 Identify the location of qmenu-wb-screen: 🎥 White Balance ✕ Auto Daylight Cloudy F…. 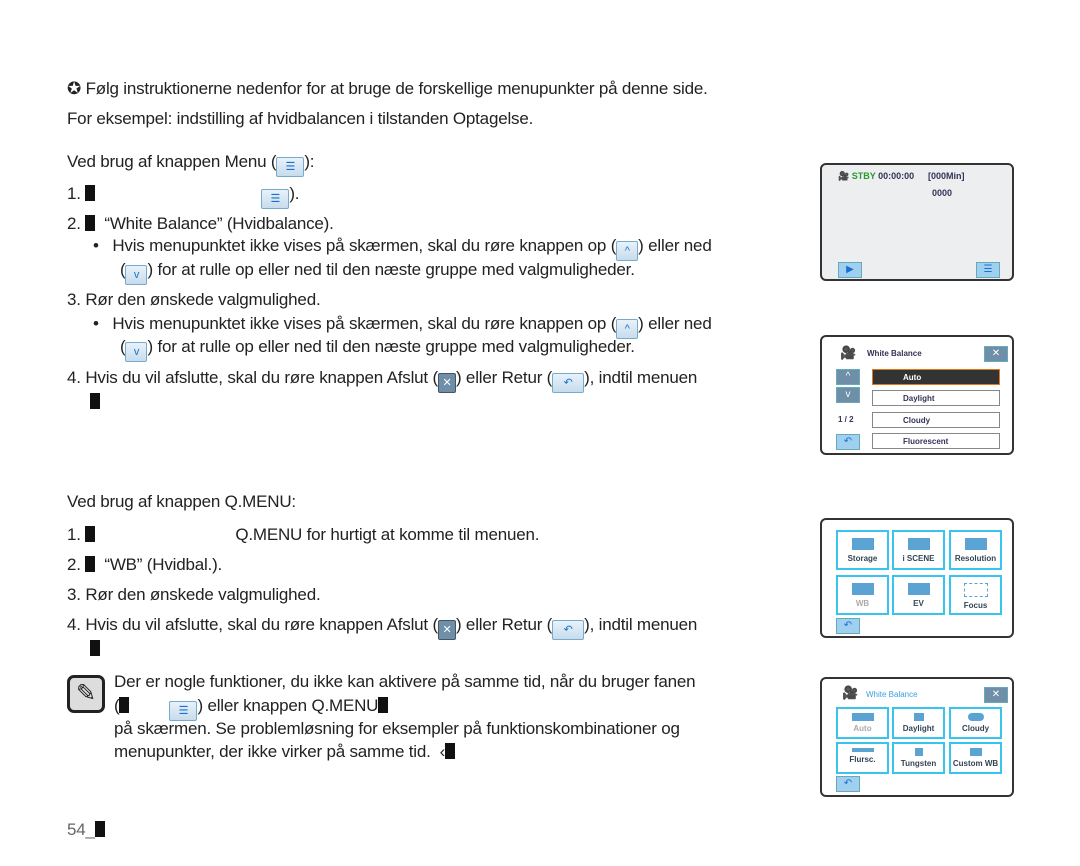
(917, 737).